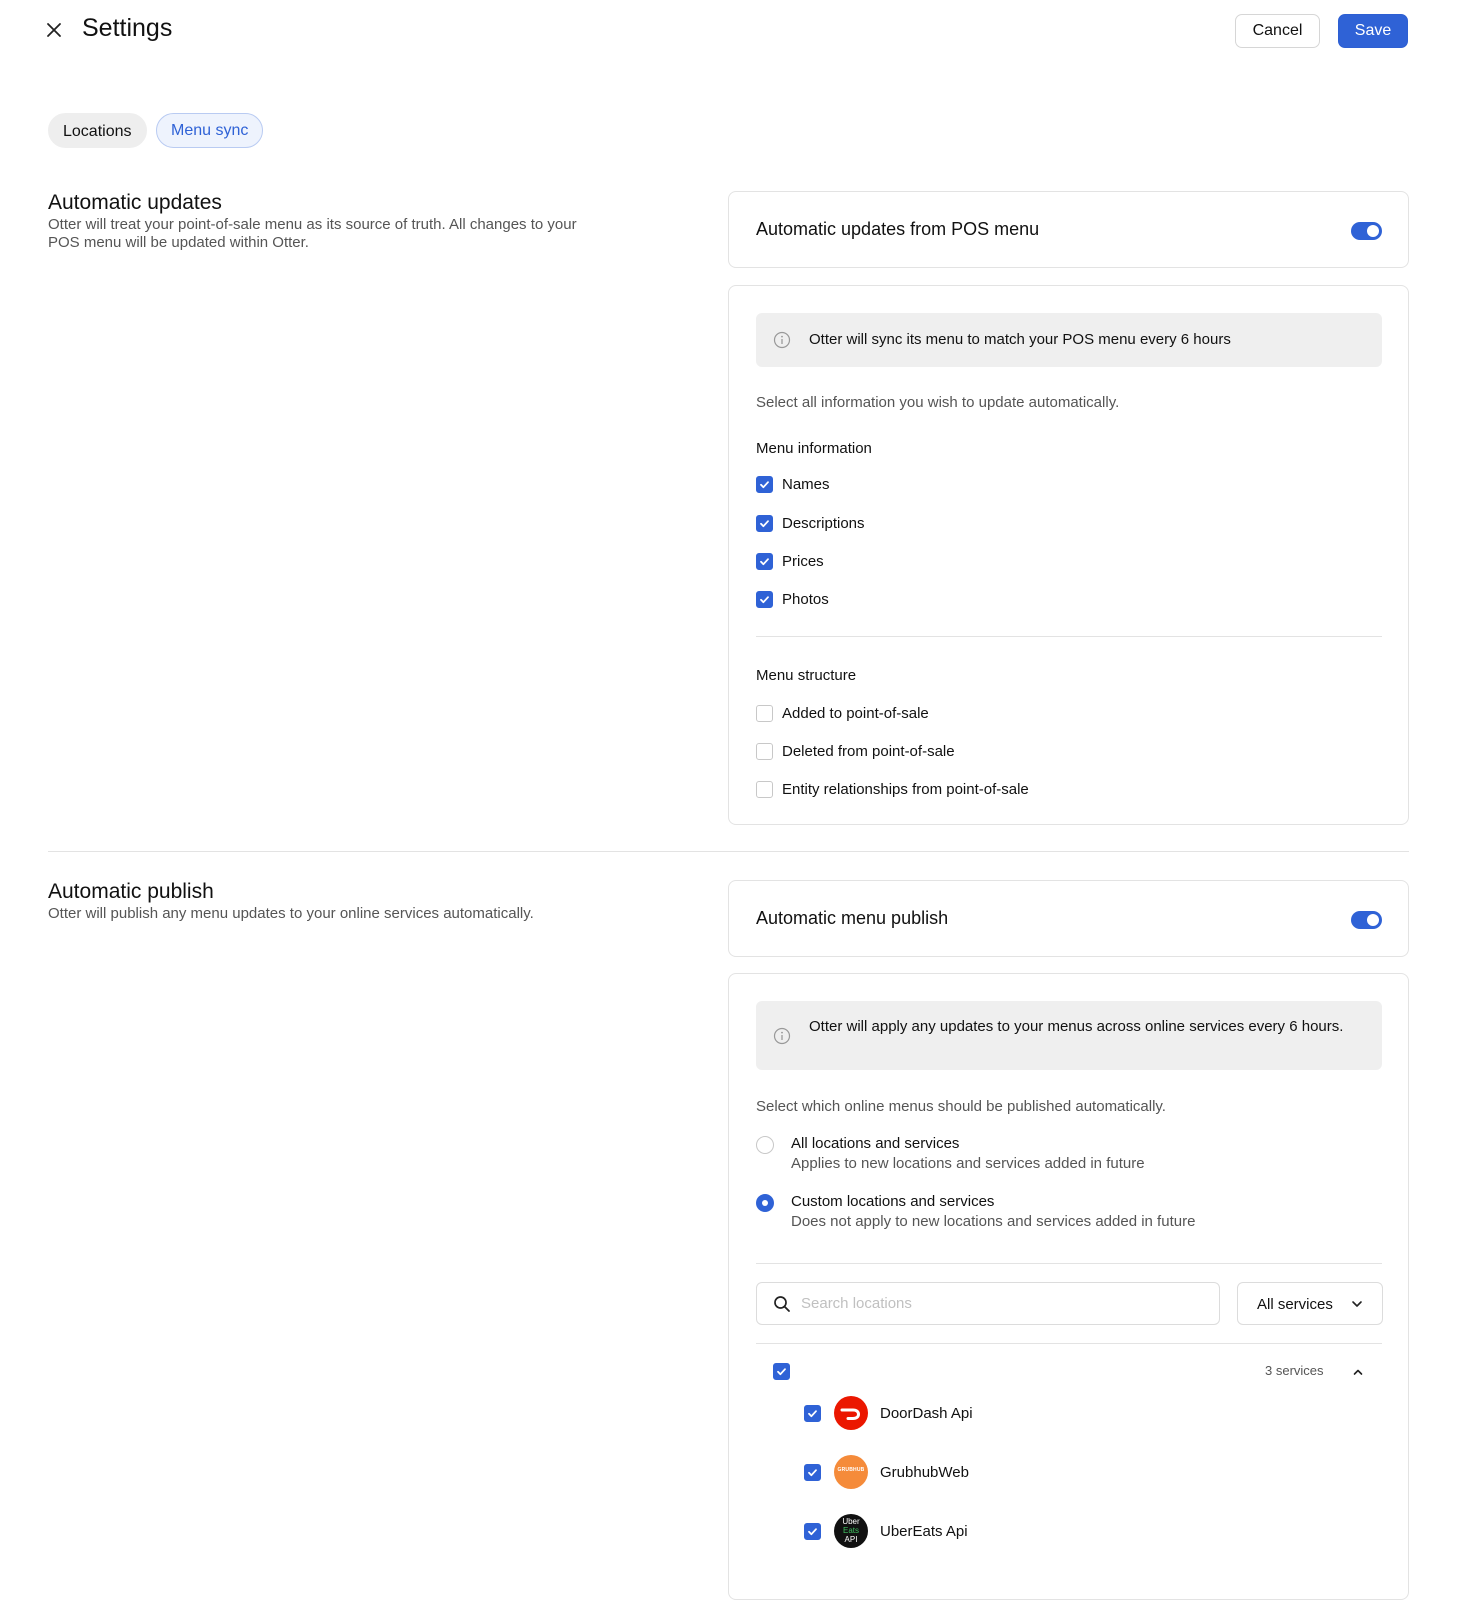 The height and width of the screenshot is (1606, 1484). I want to click on service-row-doordash: DoorDash Api, so click(888, 1413).